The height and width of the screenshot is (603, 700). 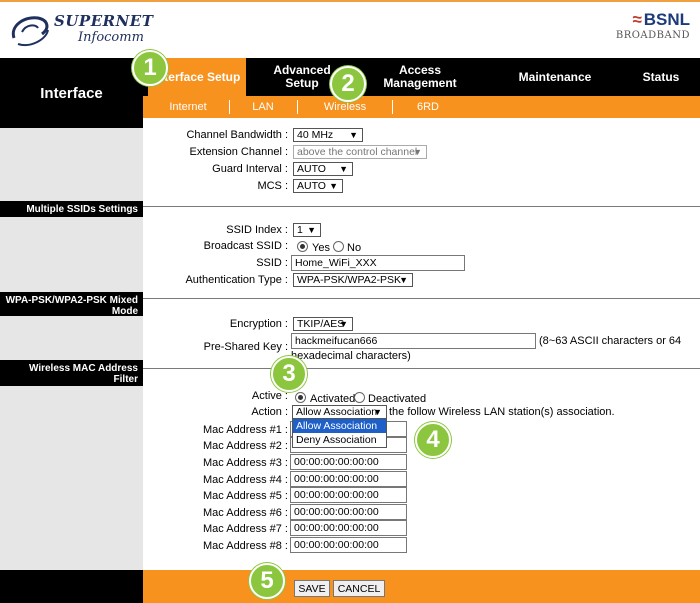 What do you see at coordinates (610, 341) in the screenshot?
I see `psk-hint-1: (8~63 ASCII characters or 64` at bounding box center [610, 341].